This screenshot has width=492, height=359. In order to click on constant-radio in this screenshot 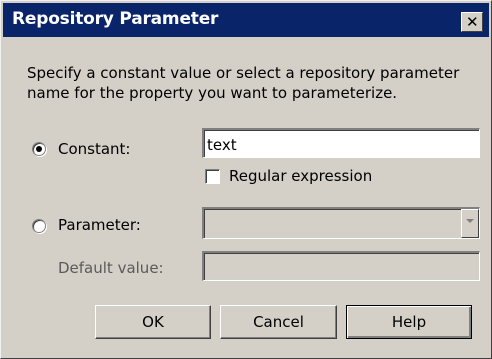, I will do `click(39, 149)`.